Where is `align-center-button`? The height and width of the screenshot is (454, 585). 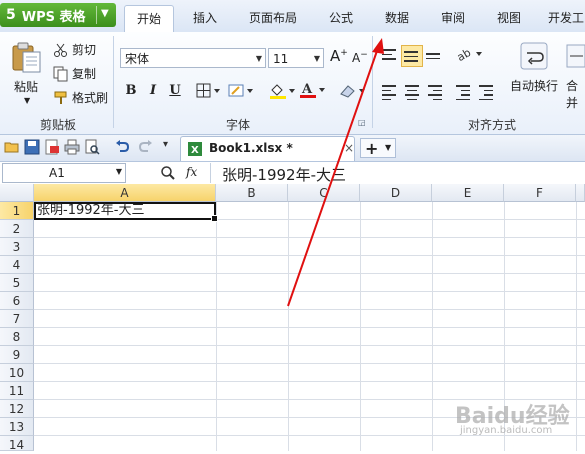 align-center-button is located at coordinates (413, 92).